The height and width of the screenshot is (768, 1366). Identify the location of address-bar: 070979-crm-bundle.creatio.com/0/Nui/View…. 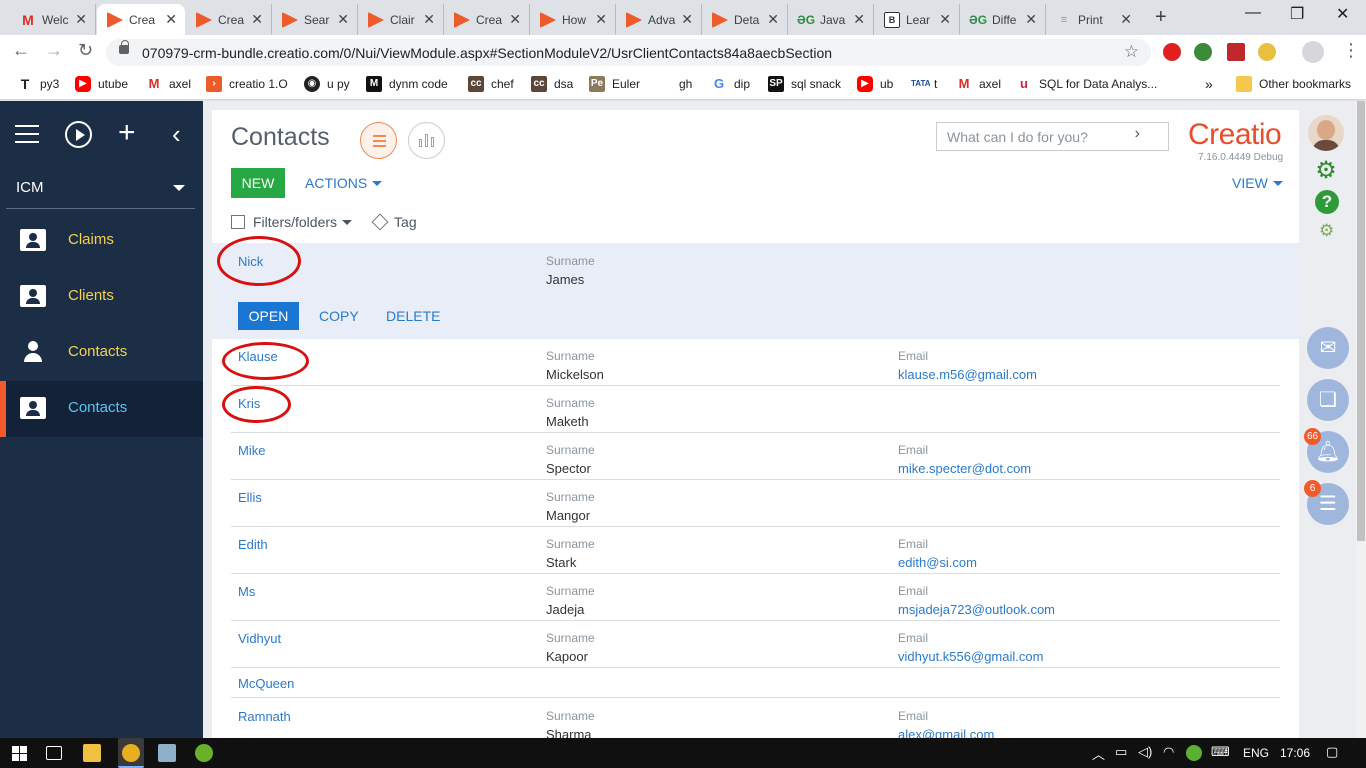
(628, 52).